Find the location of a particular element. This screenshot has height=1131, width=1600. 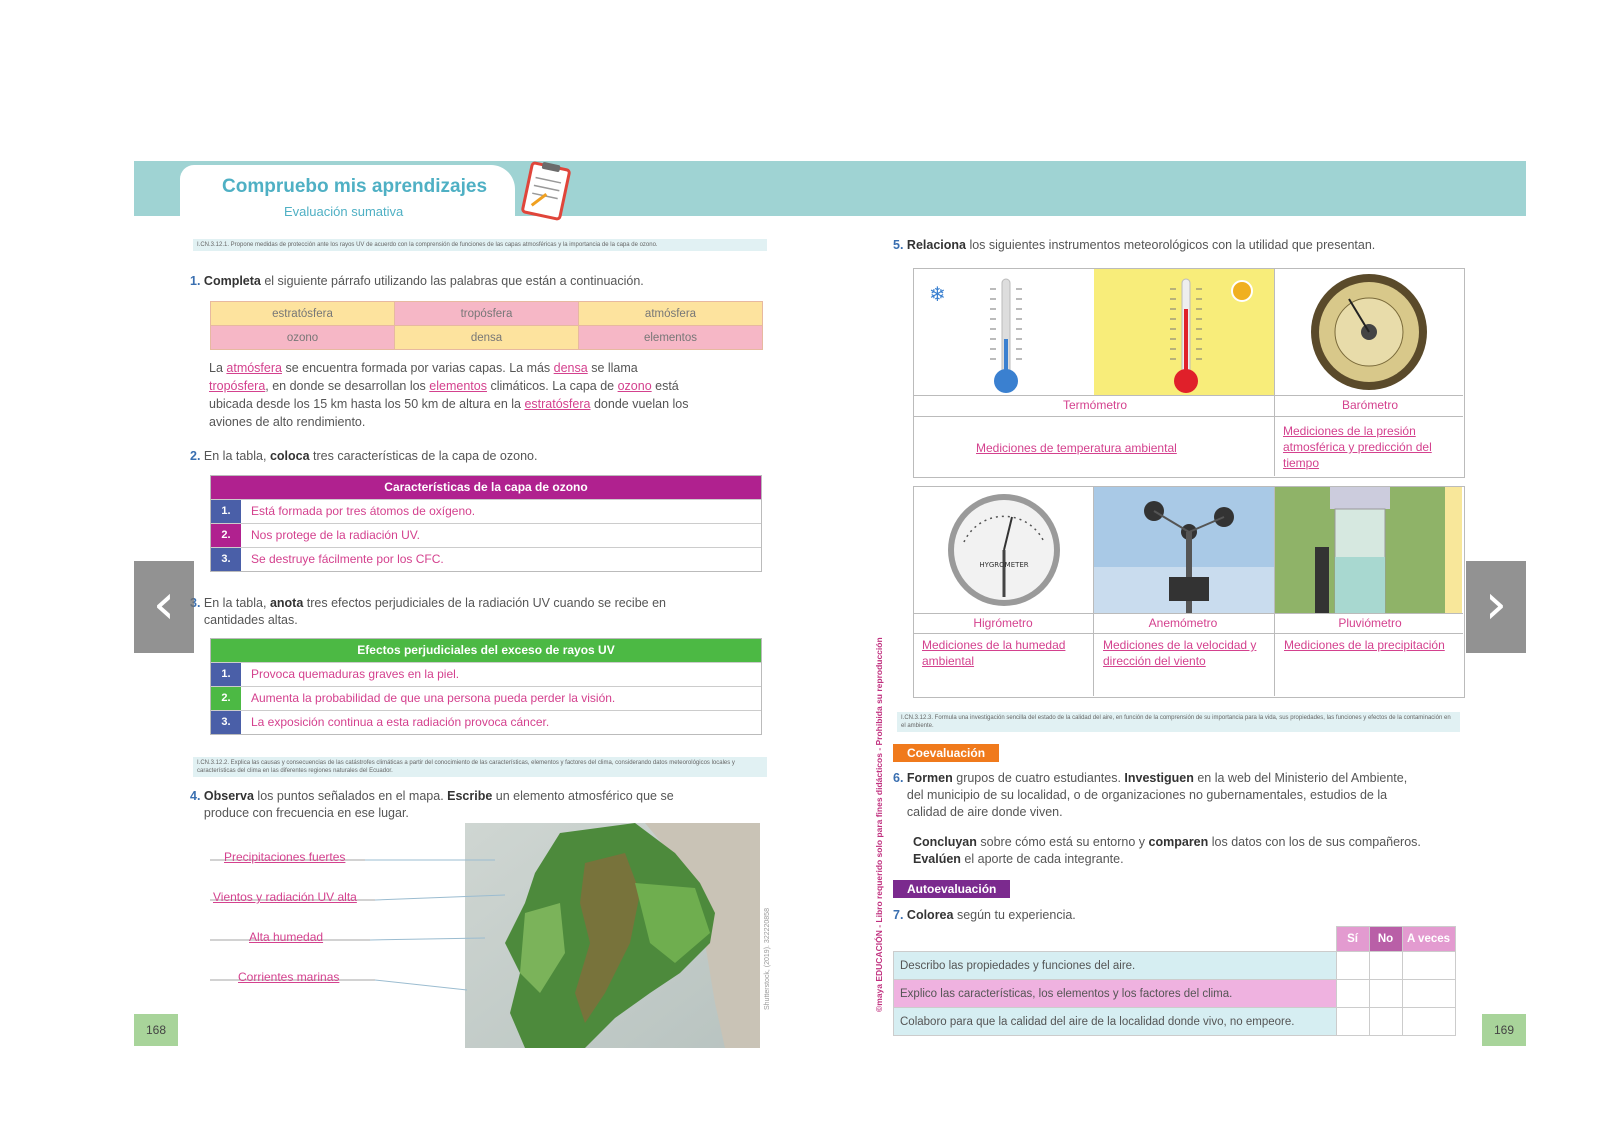

clipboard-icon is located at coordinates (546, 191).